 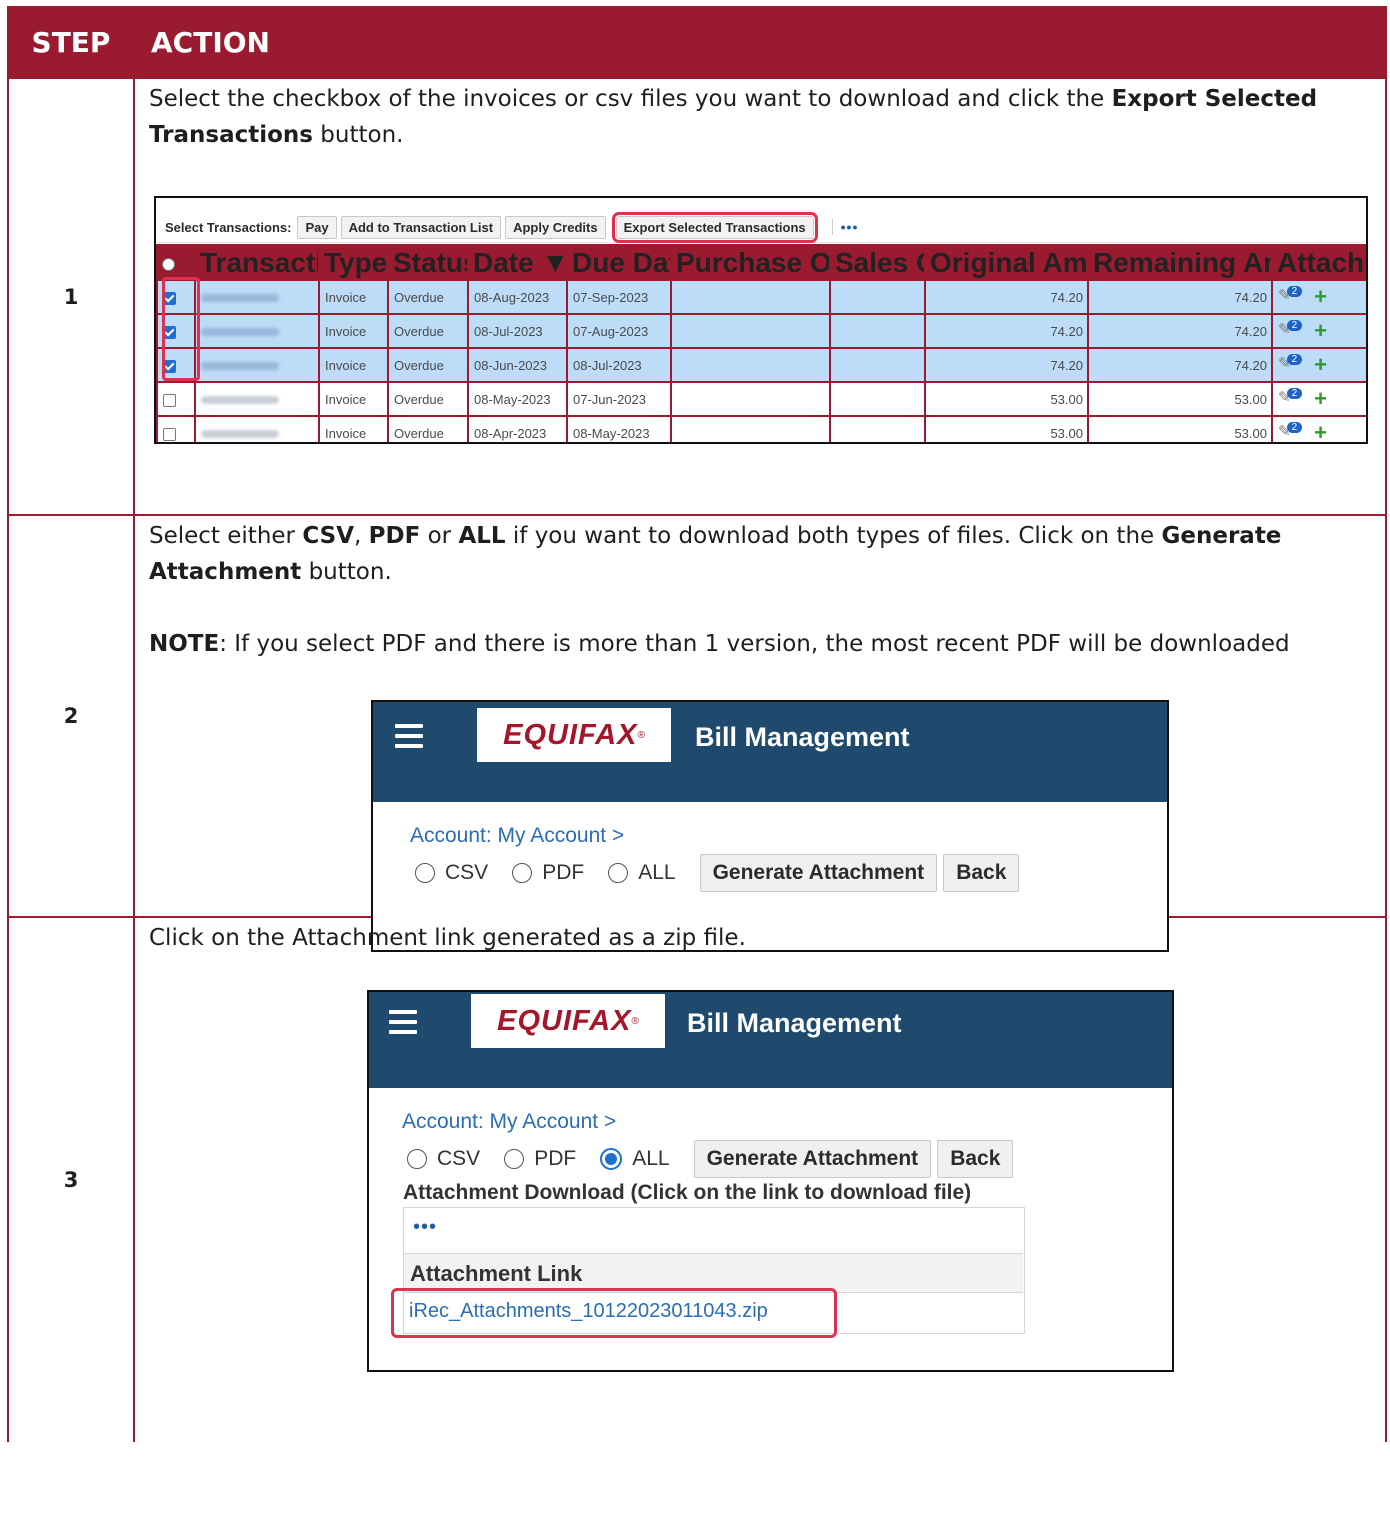 What do you see at coordinates (517, 399) in the screenshot?
I see `date-cell: 08-May-2023` at bounding box center [517, 399].